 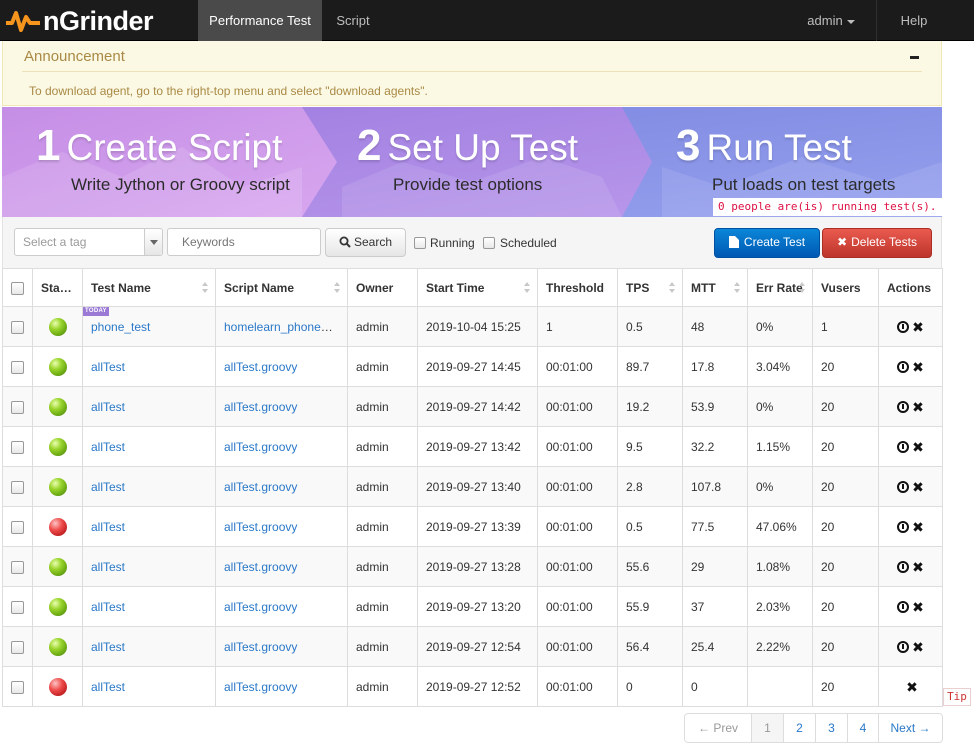 What do you see at coordinates (914, 20) in the screenshot?
I see `nav-help: Help` at bounding box center [914, 20].